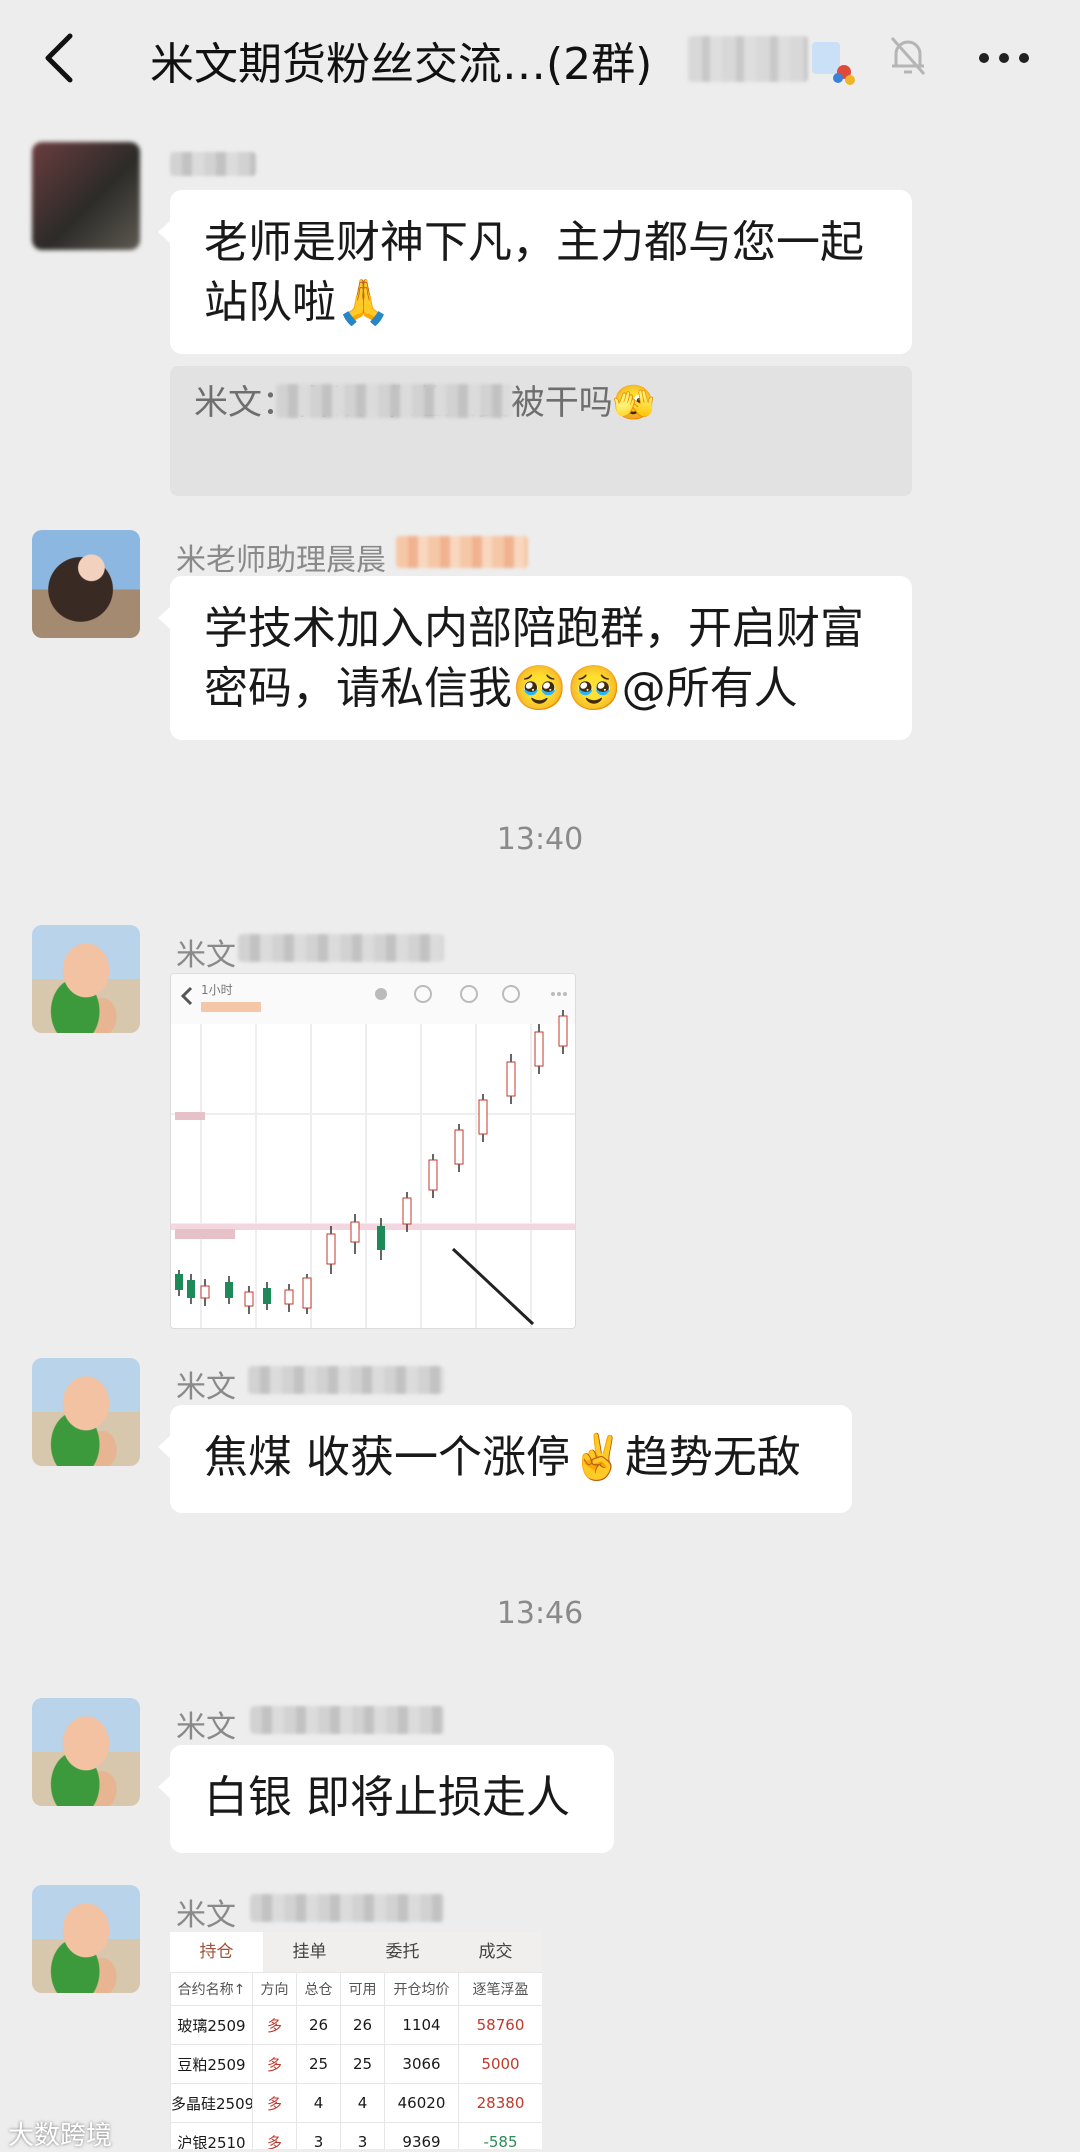 The width and height of the screenshot is (1080, 2152). I want to click on tab-trades: 成交, so click(495, 1952).